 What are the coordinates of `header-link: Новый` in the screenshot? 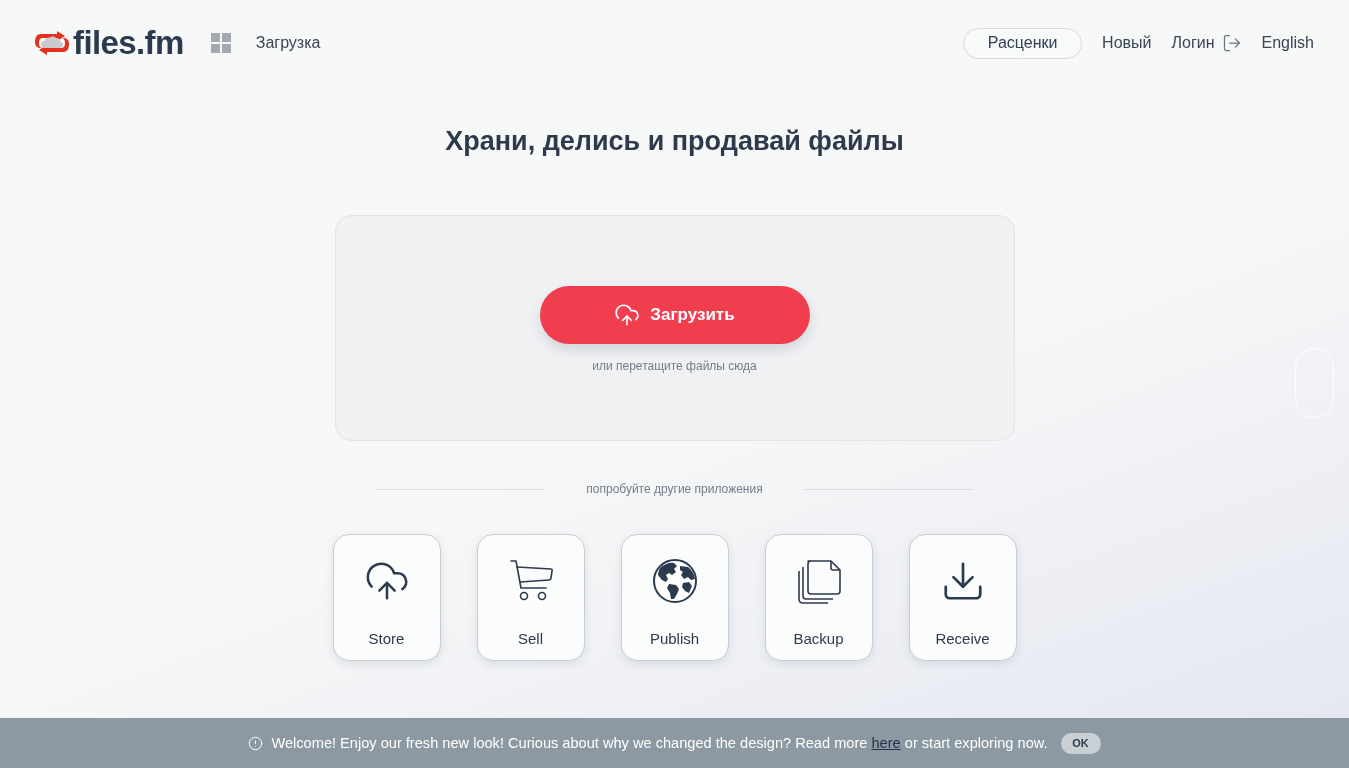 It's located at (1127, 43).